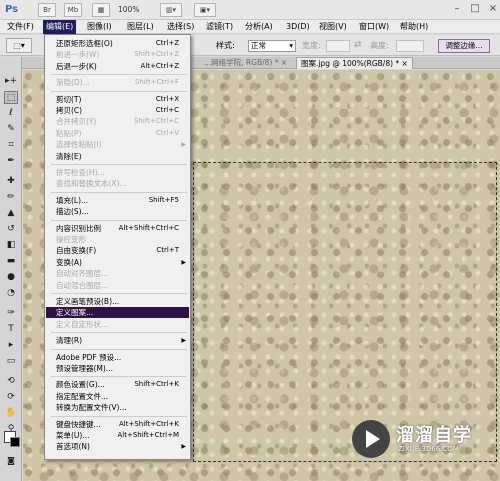 The width and height of the screenshot is (500, 481). What do you see at coordinates (140, 27) in the screenshot?
I see `menu-item: 图层(L)` at bounding box center [140, 27].